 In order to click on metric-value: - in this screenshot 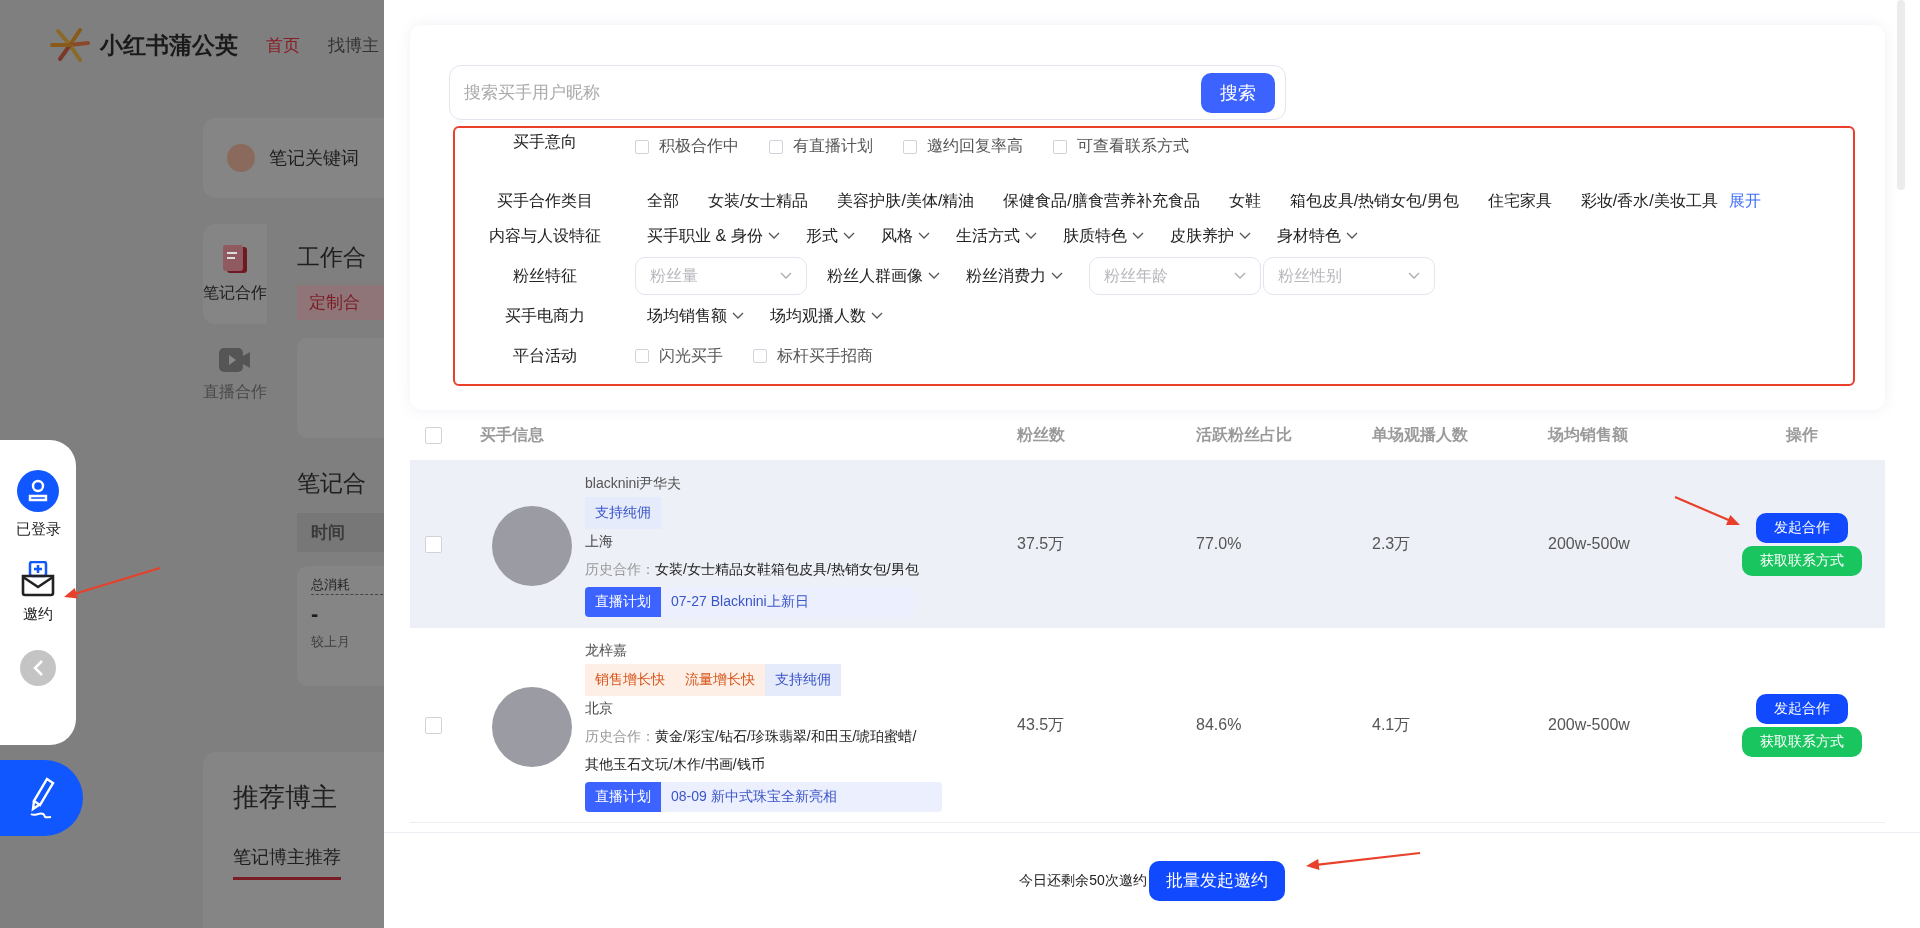, I will do `click(315, 614)`.